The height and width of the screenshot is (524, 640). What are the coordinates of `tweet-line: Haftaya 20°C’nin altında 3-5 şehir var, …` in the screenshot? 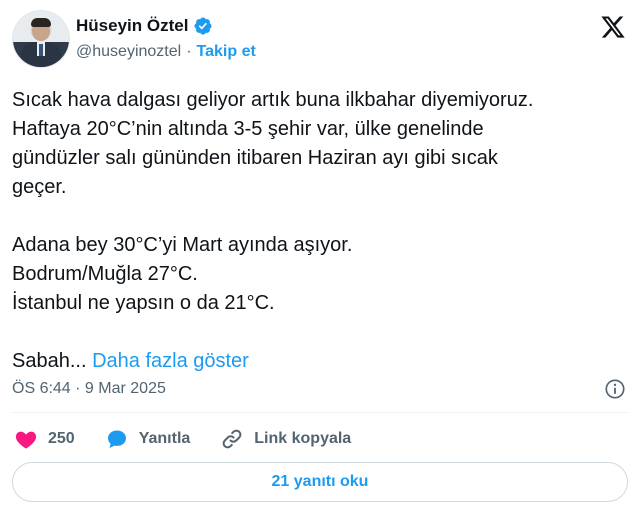 It's located at (248, 129).